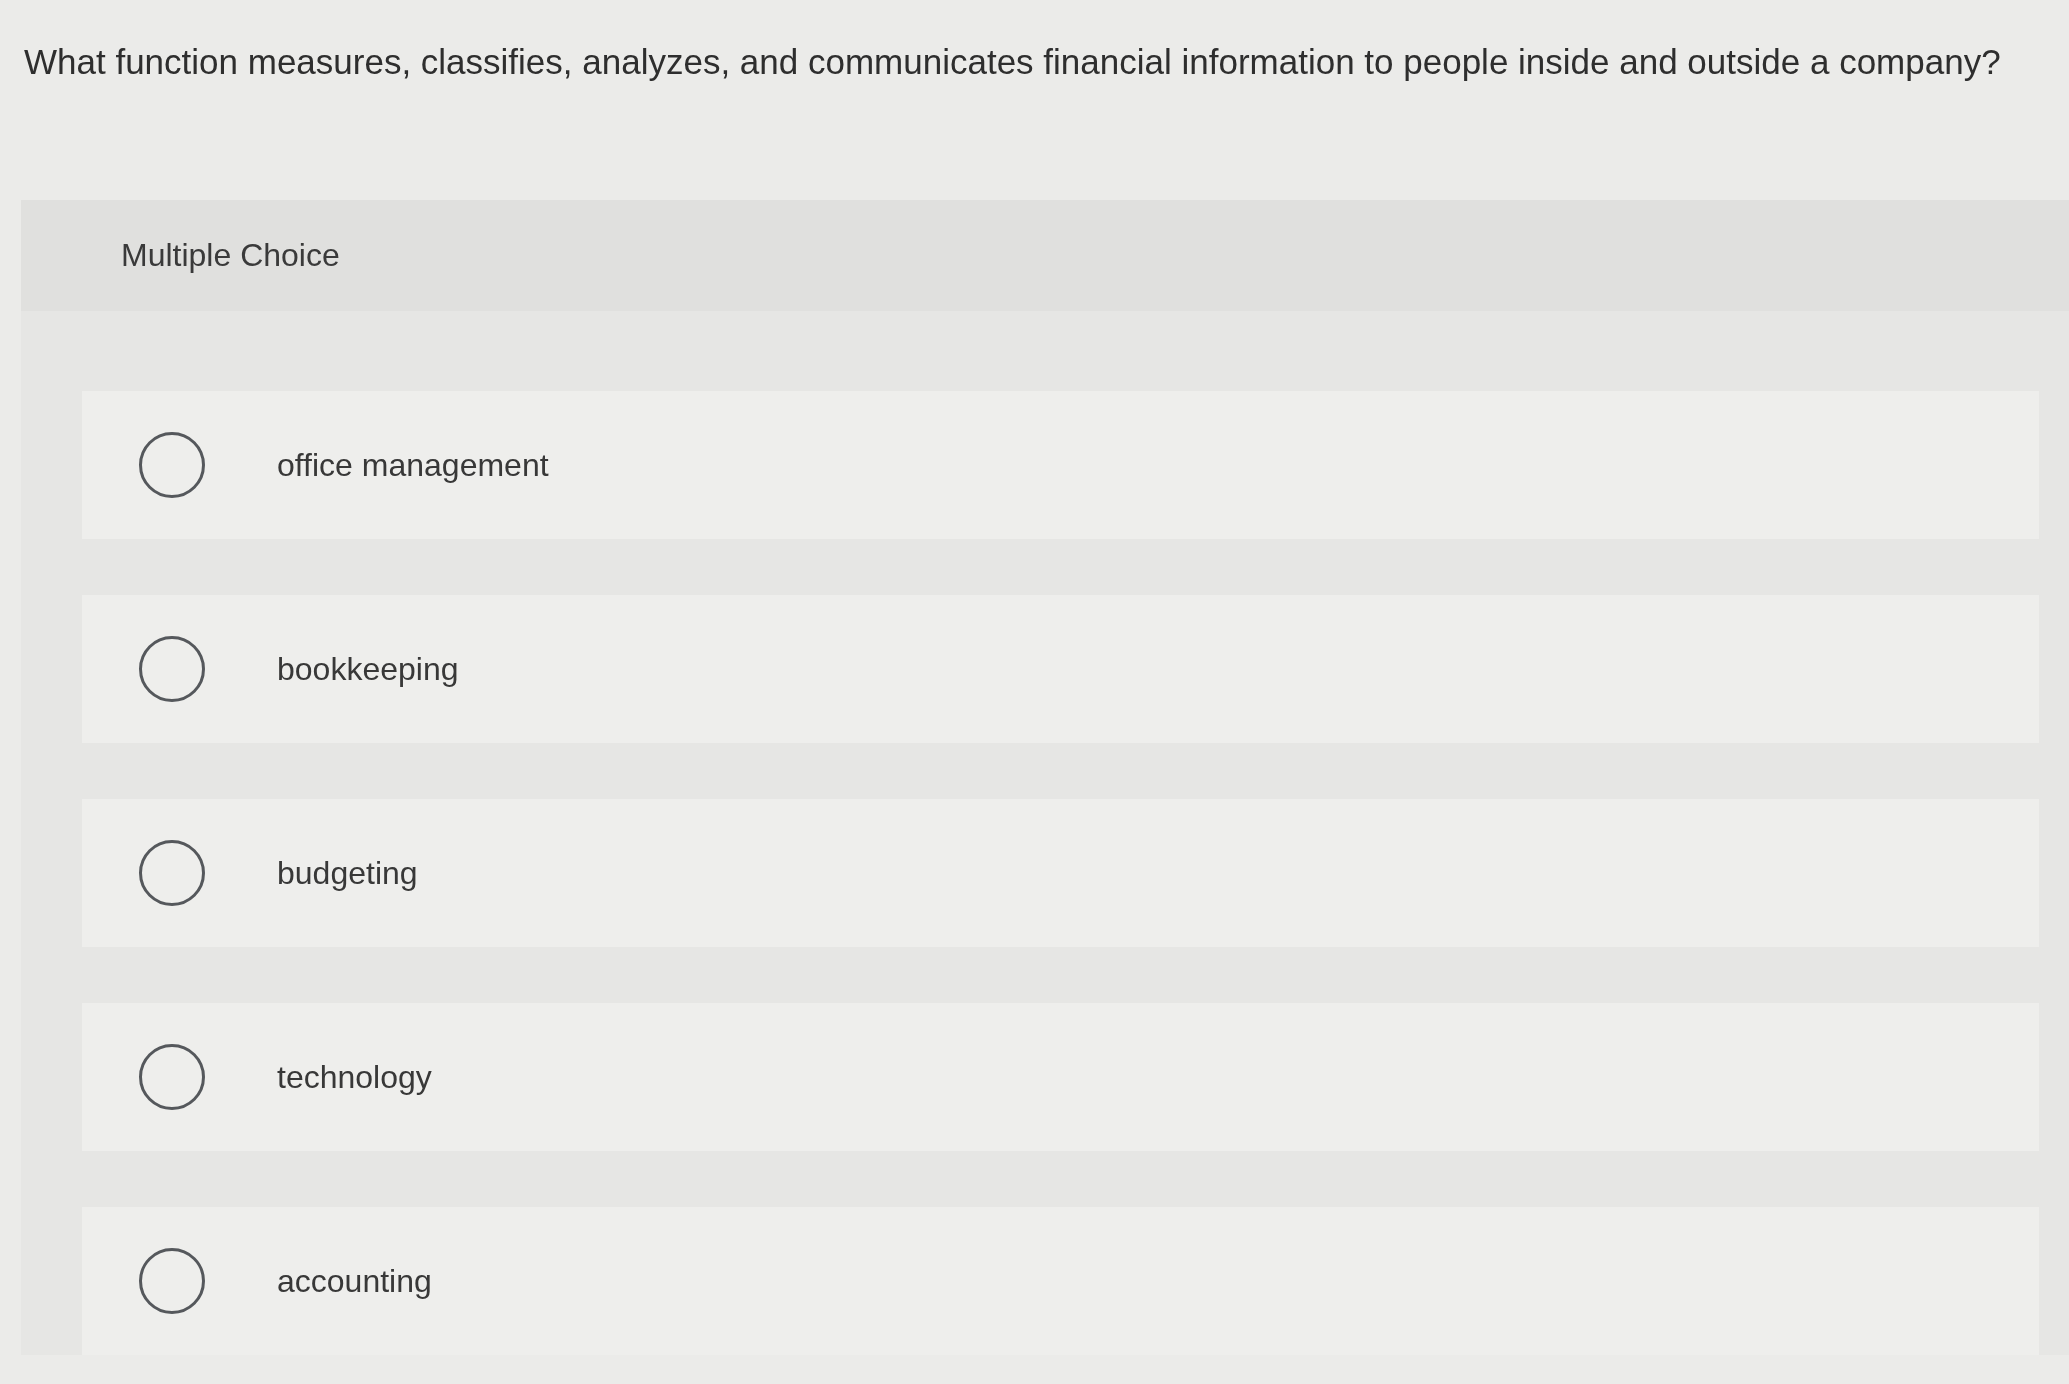  I want to click on answer-option: technology, so click(1060, 1077).